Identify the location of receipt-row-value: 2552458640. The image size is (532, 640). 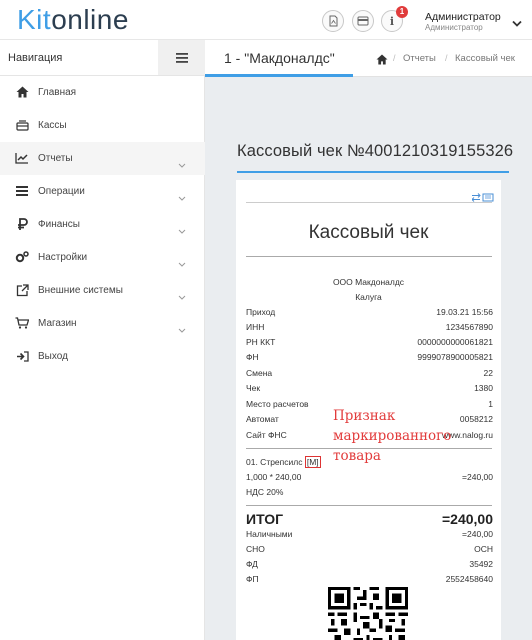
(469, 579).